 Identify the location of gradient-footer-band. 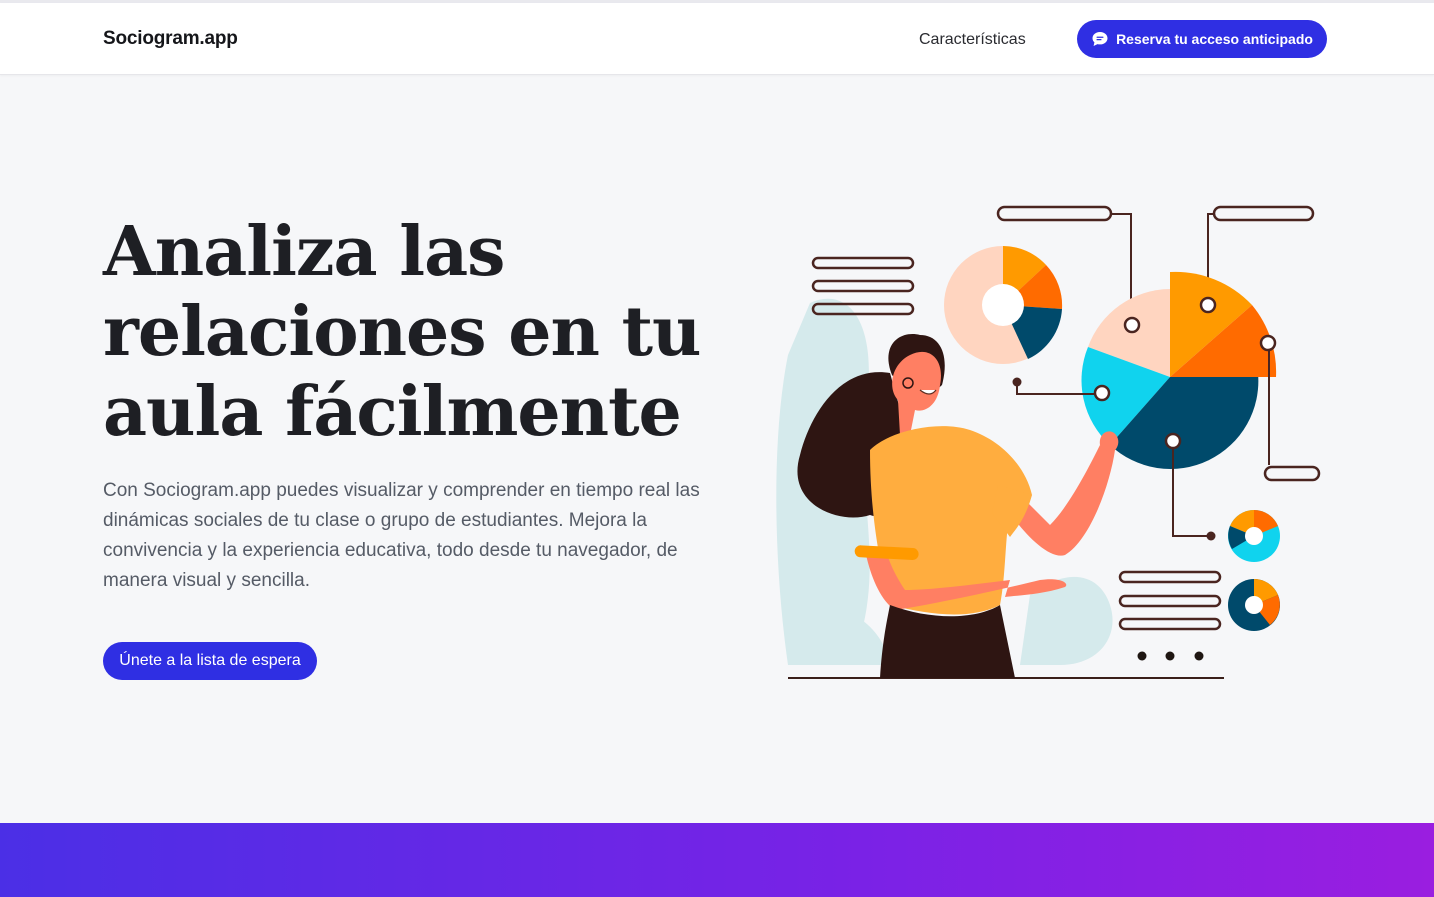
(717, 860).